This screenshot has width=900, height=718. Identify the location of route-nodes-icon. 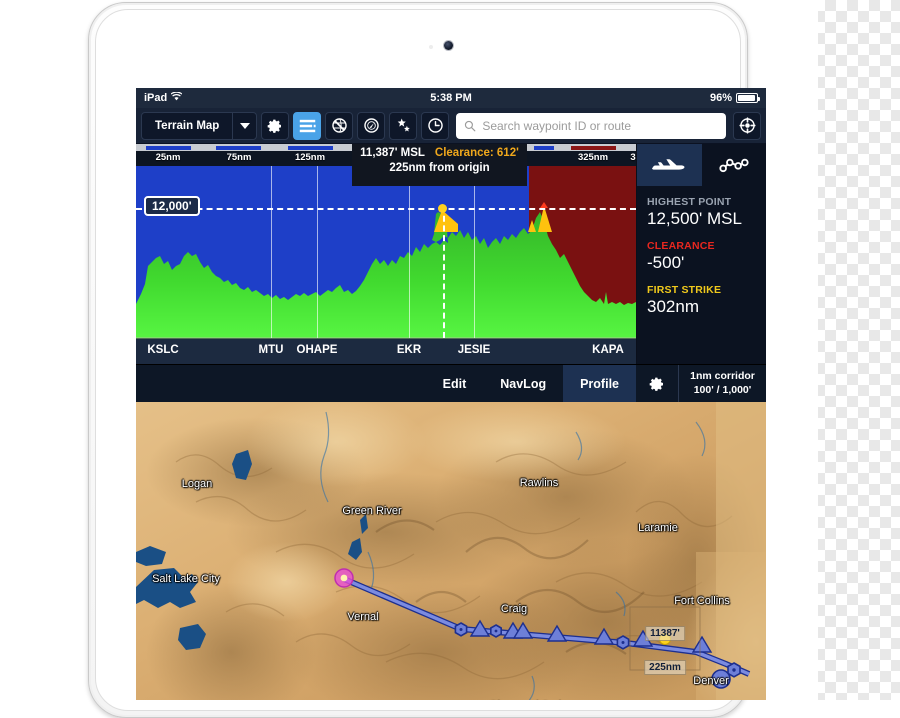
(734, 165).